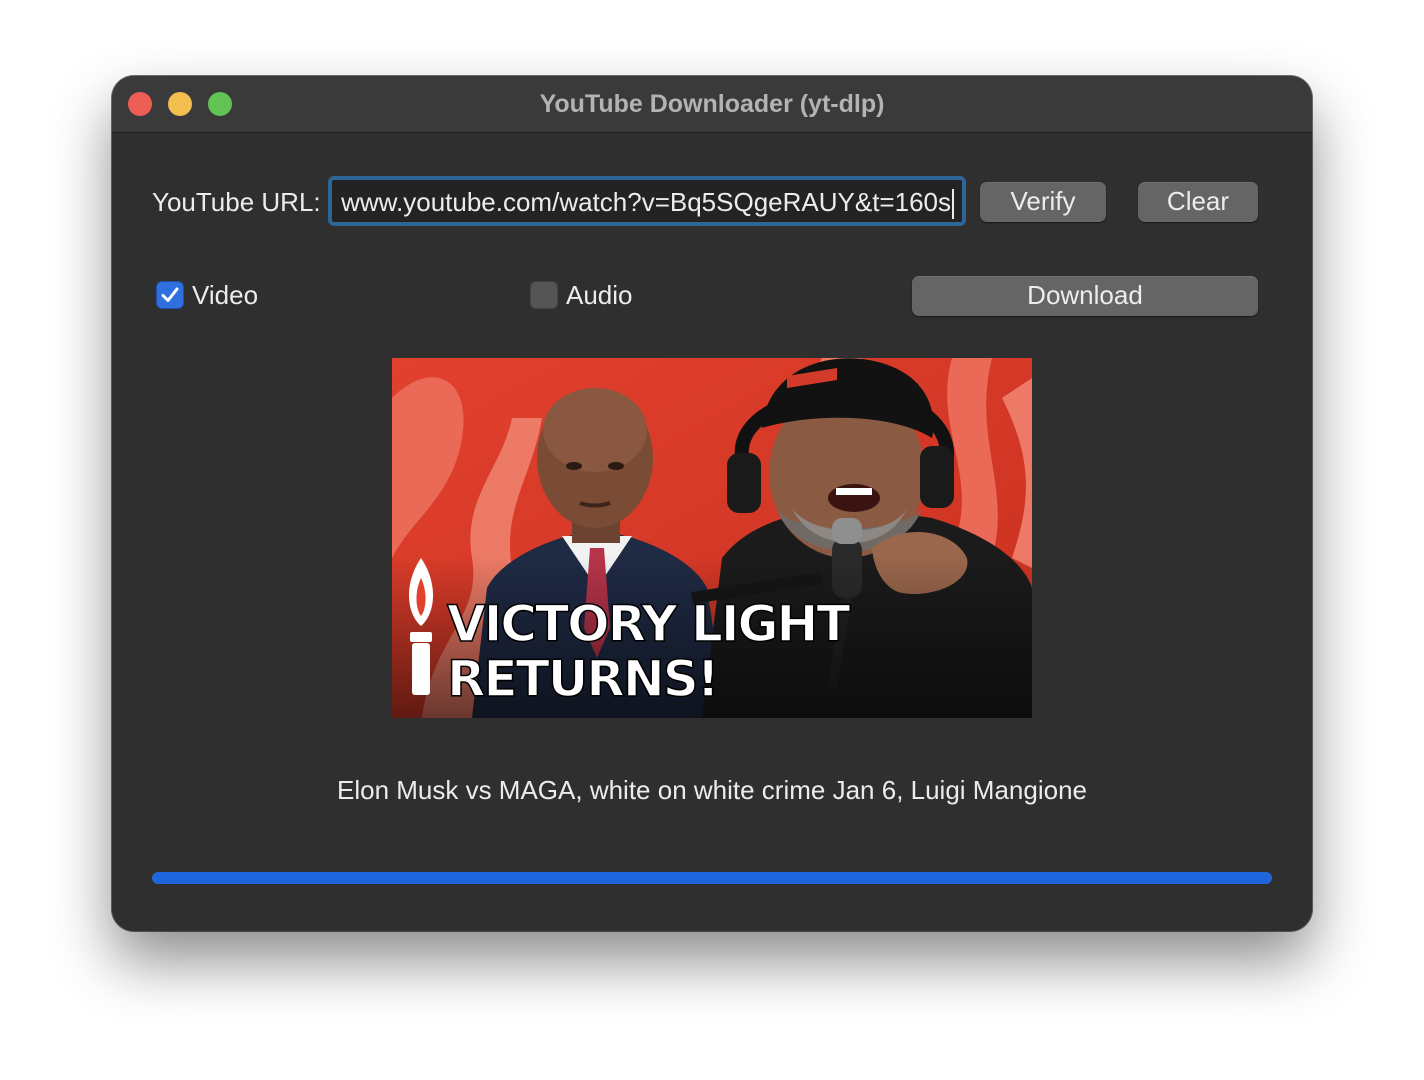 Image resolution: width=1424 pixels, height=1080 pixels. I want to click on checkmark-icon, so click(170, 294).